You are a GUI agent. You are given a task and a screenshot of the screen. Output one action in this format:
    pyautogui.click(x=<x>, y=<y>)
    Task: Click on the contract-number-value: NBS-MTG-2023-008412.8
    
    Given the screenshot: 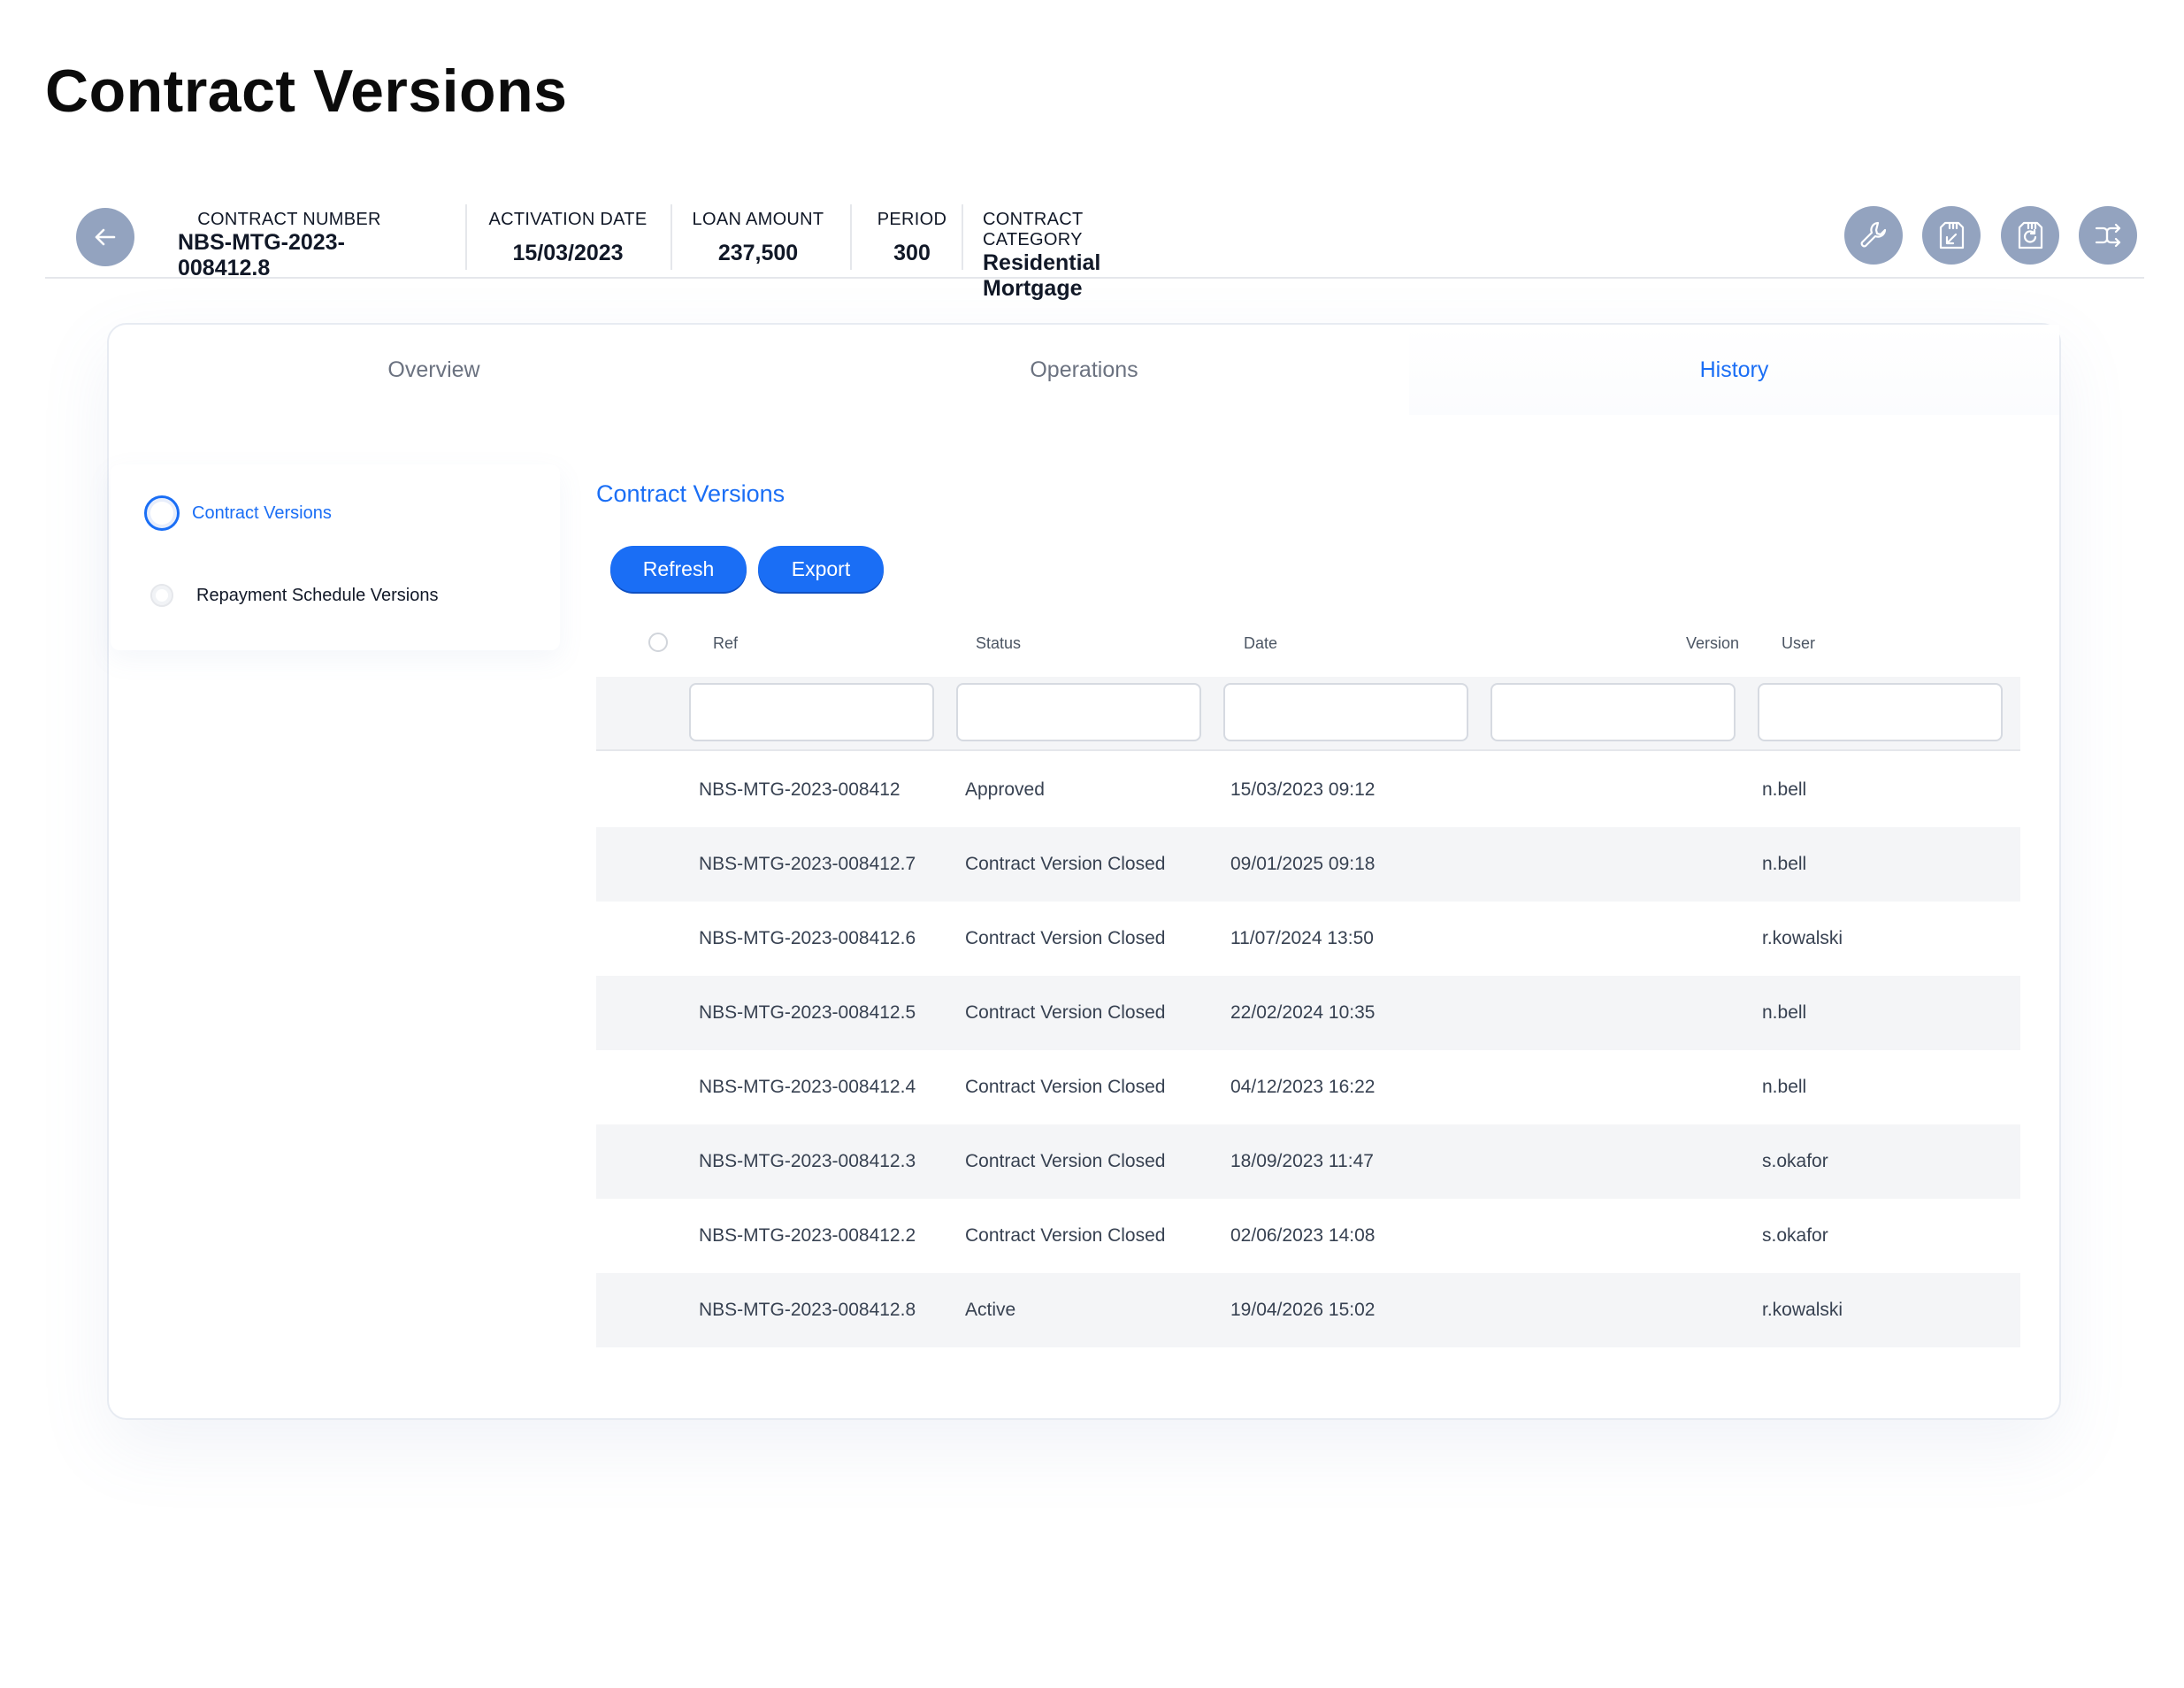 What is the action you would take?
    pyautogui.click(x=261, y=255)
    